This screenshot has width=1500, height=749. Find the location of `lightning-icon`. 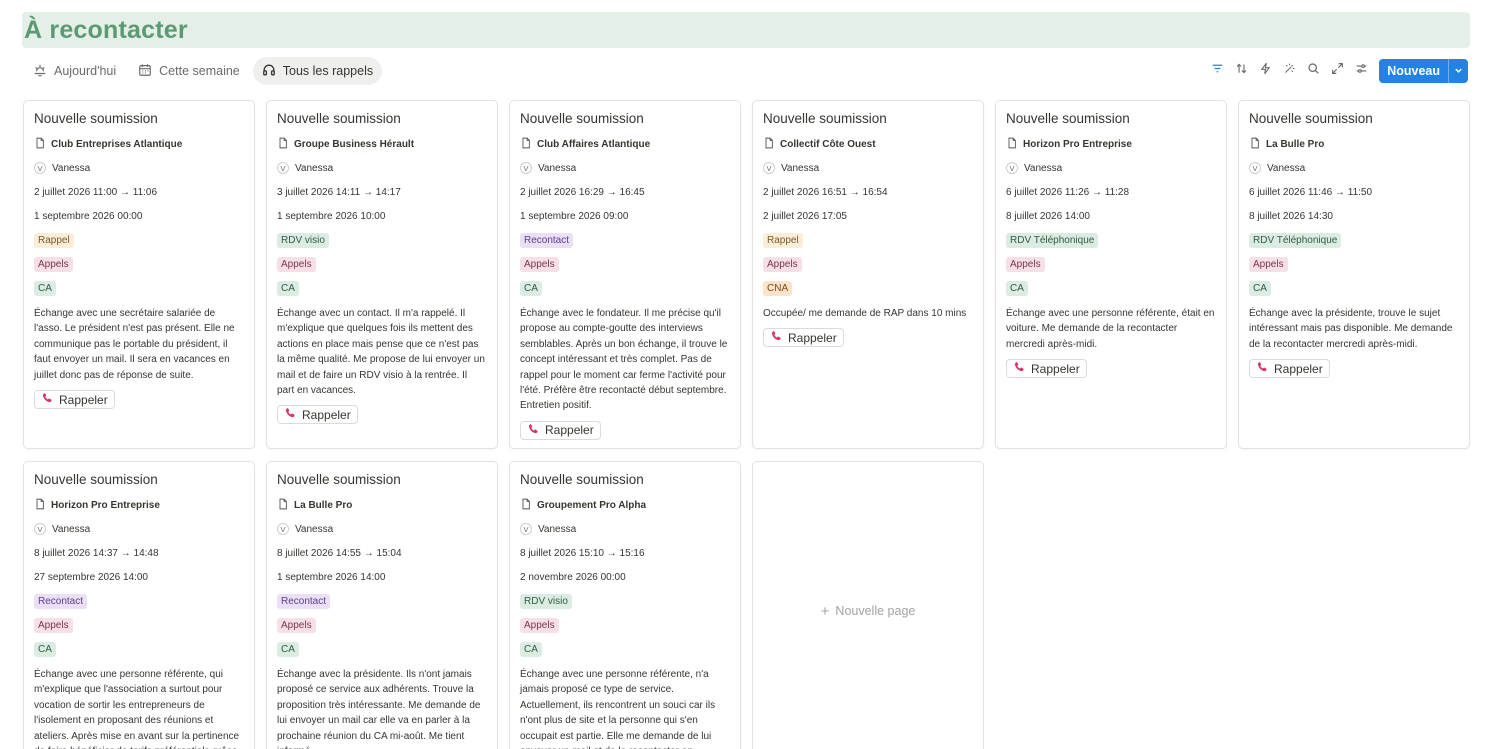

lightning-icon is located at coordinates (1265, 71).